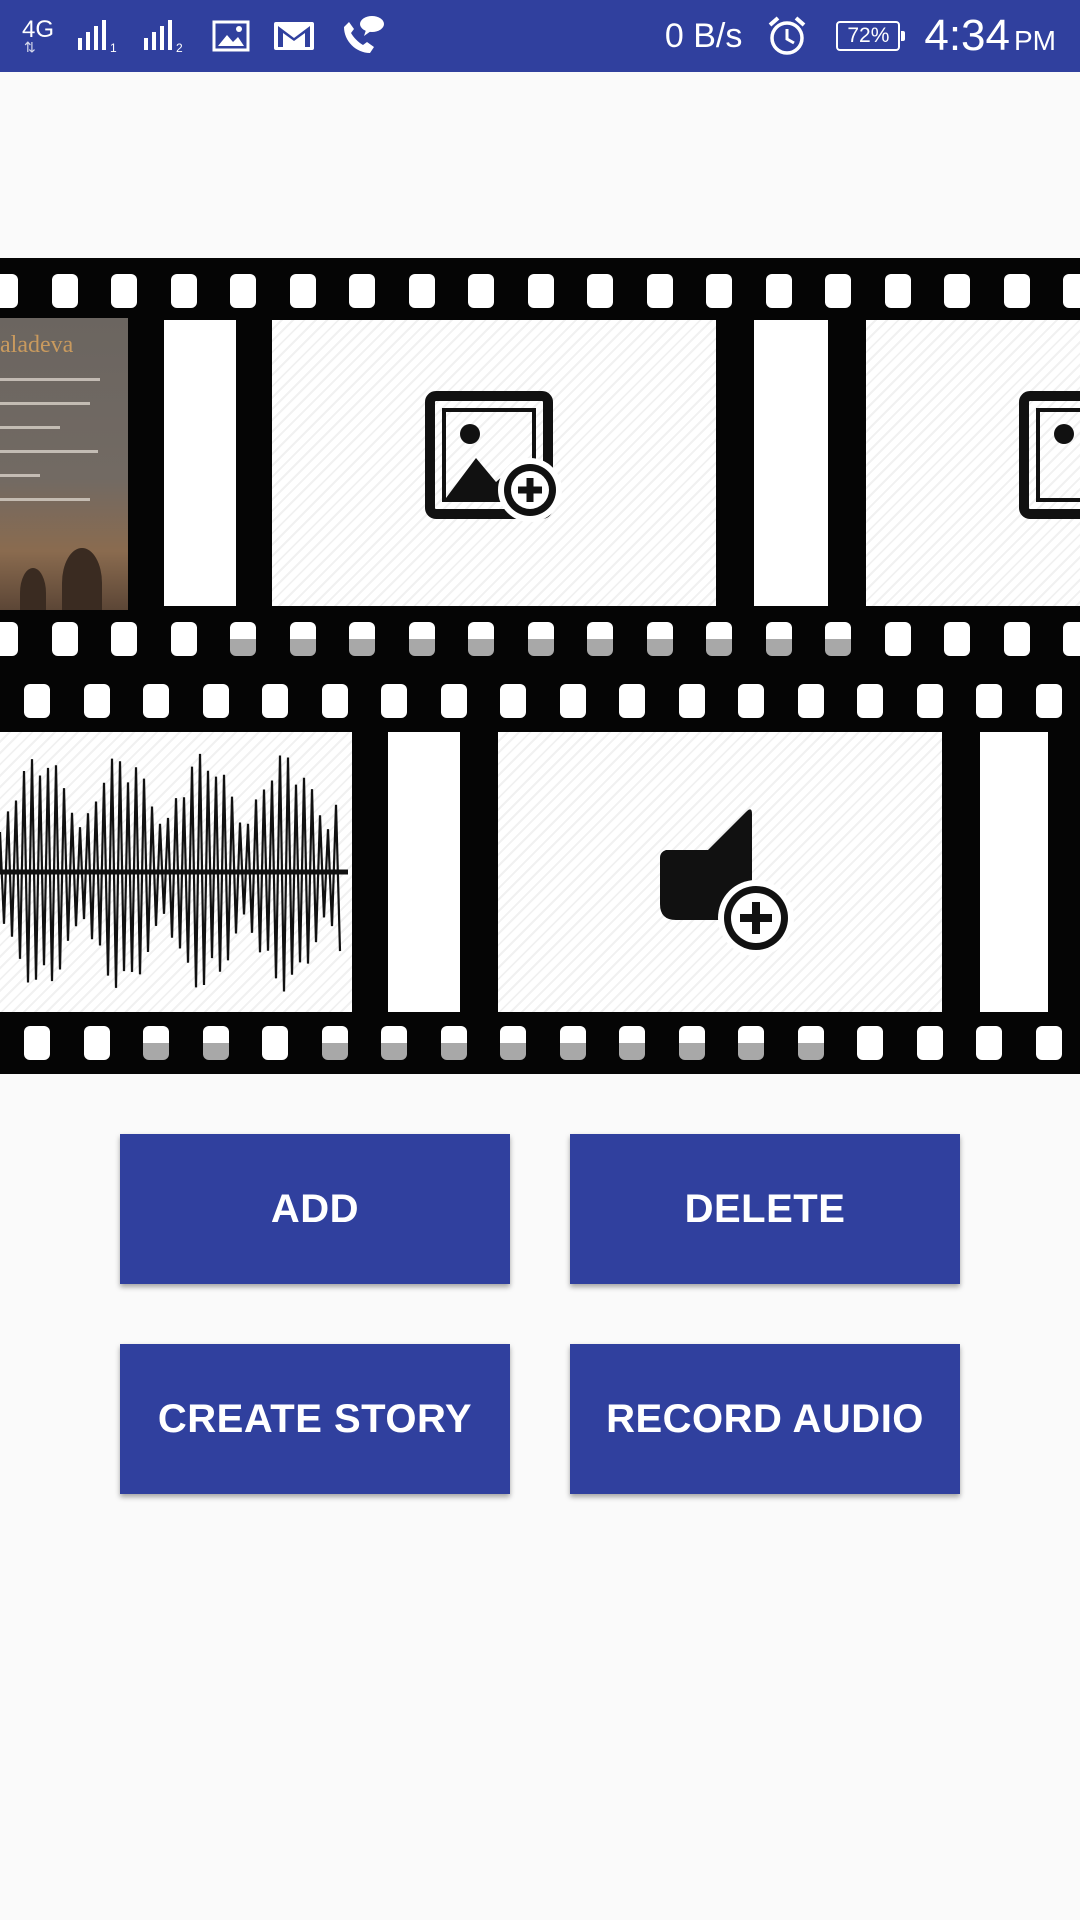 Image resolution: width=1080 pixels, height=1920 pixels. I want to click on add-image-icon, so click(493, 456).